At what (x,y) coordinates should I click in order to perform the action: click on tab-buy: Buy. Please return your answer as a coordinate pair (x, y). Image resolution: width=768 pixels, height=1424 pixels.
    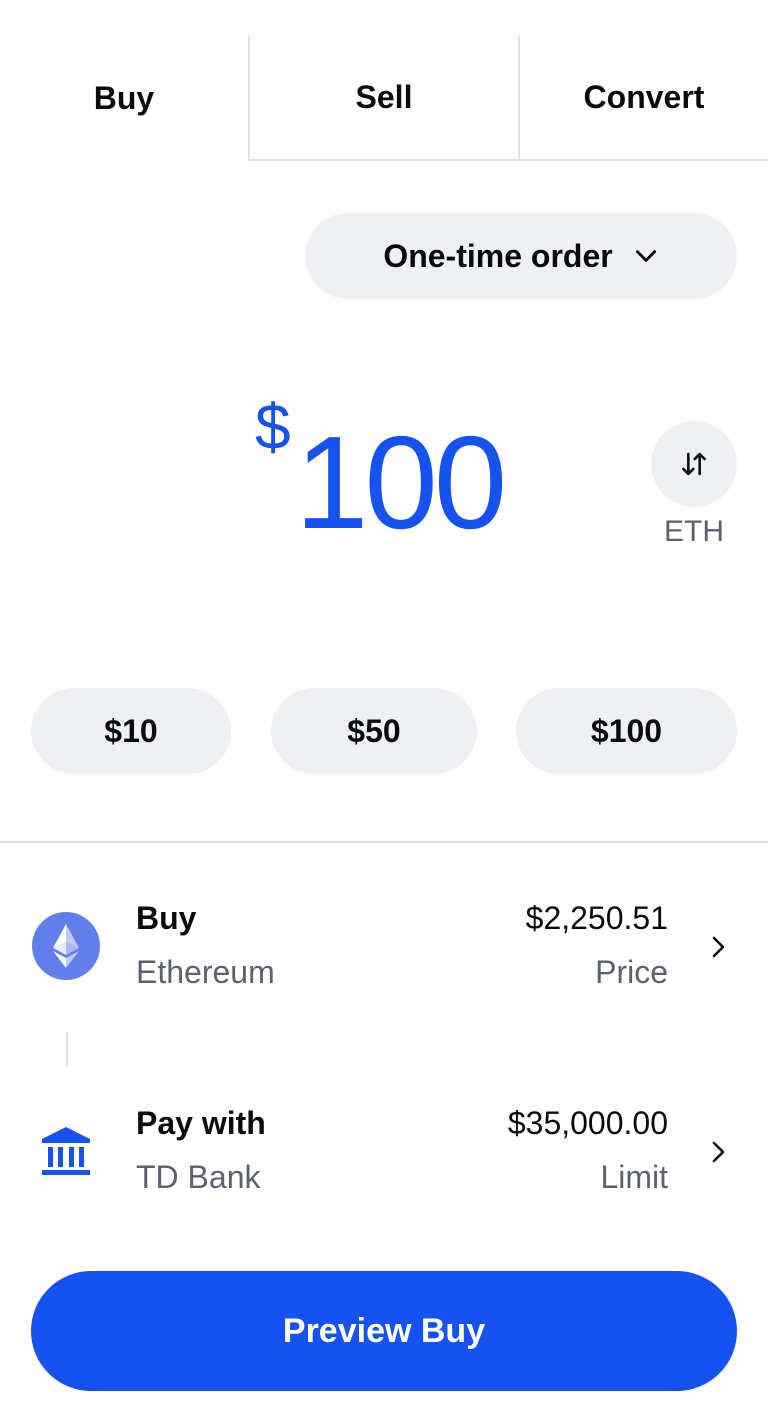
    Looking at the image, I should click on (124, 98).